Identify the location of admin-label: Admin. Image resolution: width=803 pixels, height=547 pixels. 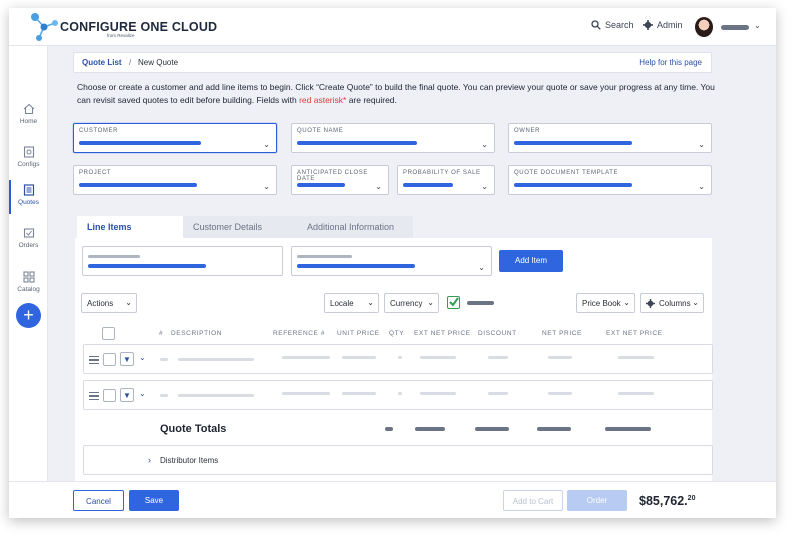
(670, 25).